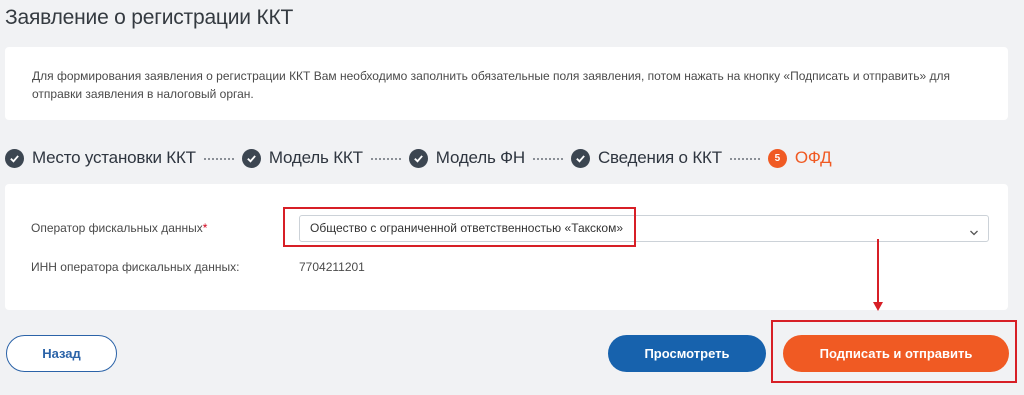  What do you see at coordinates (149, 17) in the screenshot?
I see `page-title: Заявление о регистрации ККТ` at bounding box center [149, 17].